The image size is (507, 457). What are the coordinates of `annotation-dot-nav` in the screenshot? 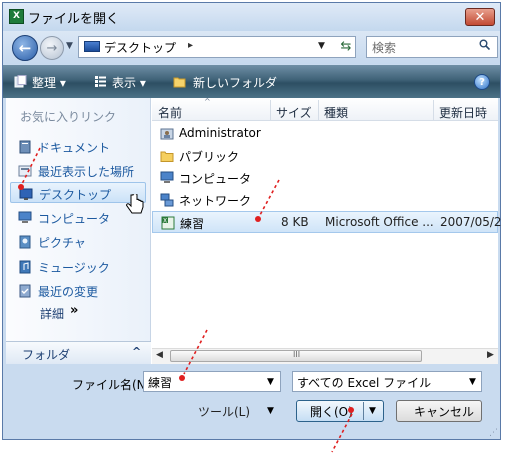 It's located at (21, 187).